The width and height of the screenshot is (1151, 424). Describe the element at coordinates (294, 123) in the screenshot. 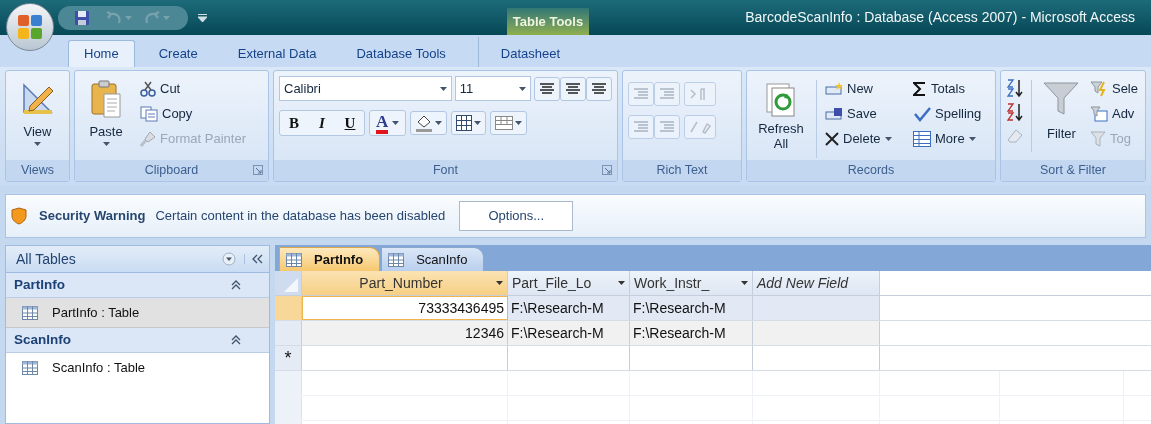

I see `bold-button: B` at that location.